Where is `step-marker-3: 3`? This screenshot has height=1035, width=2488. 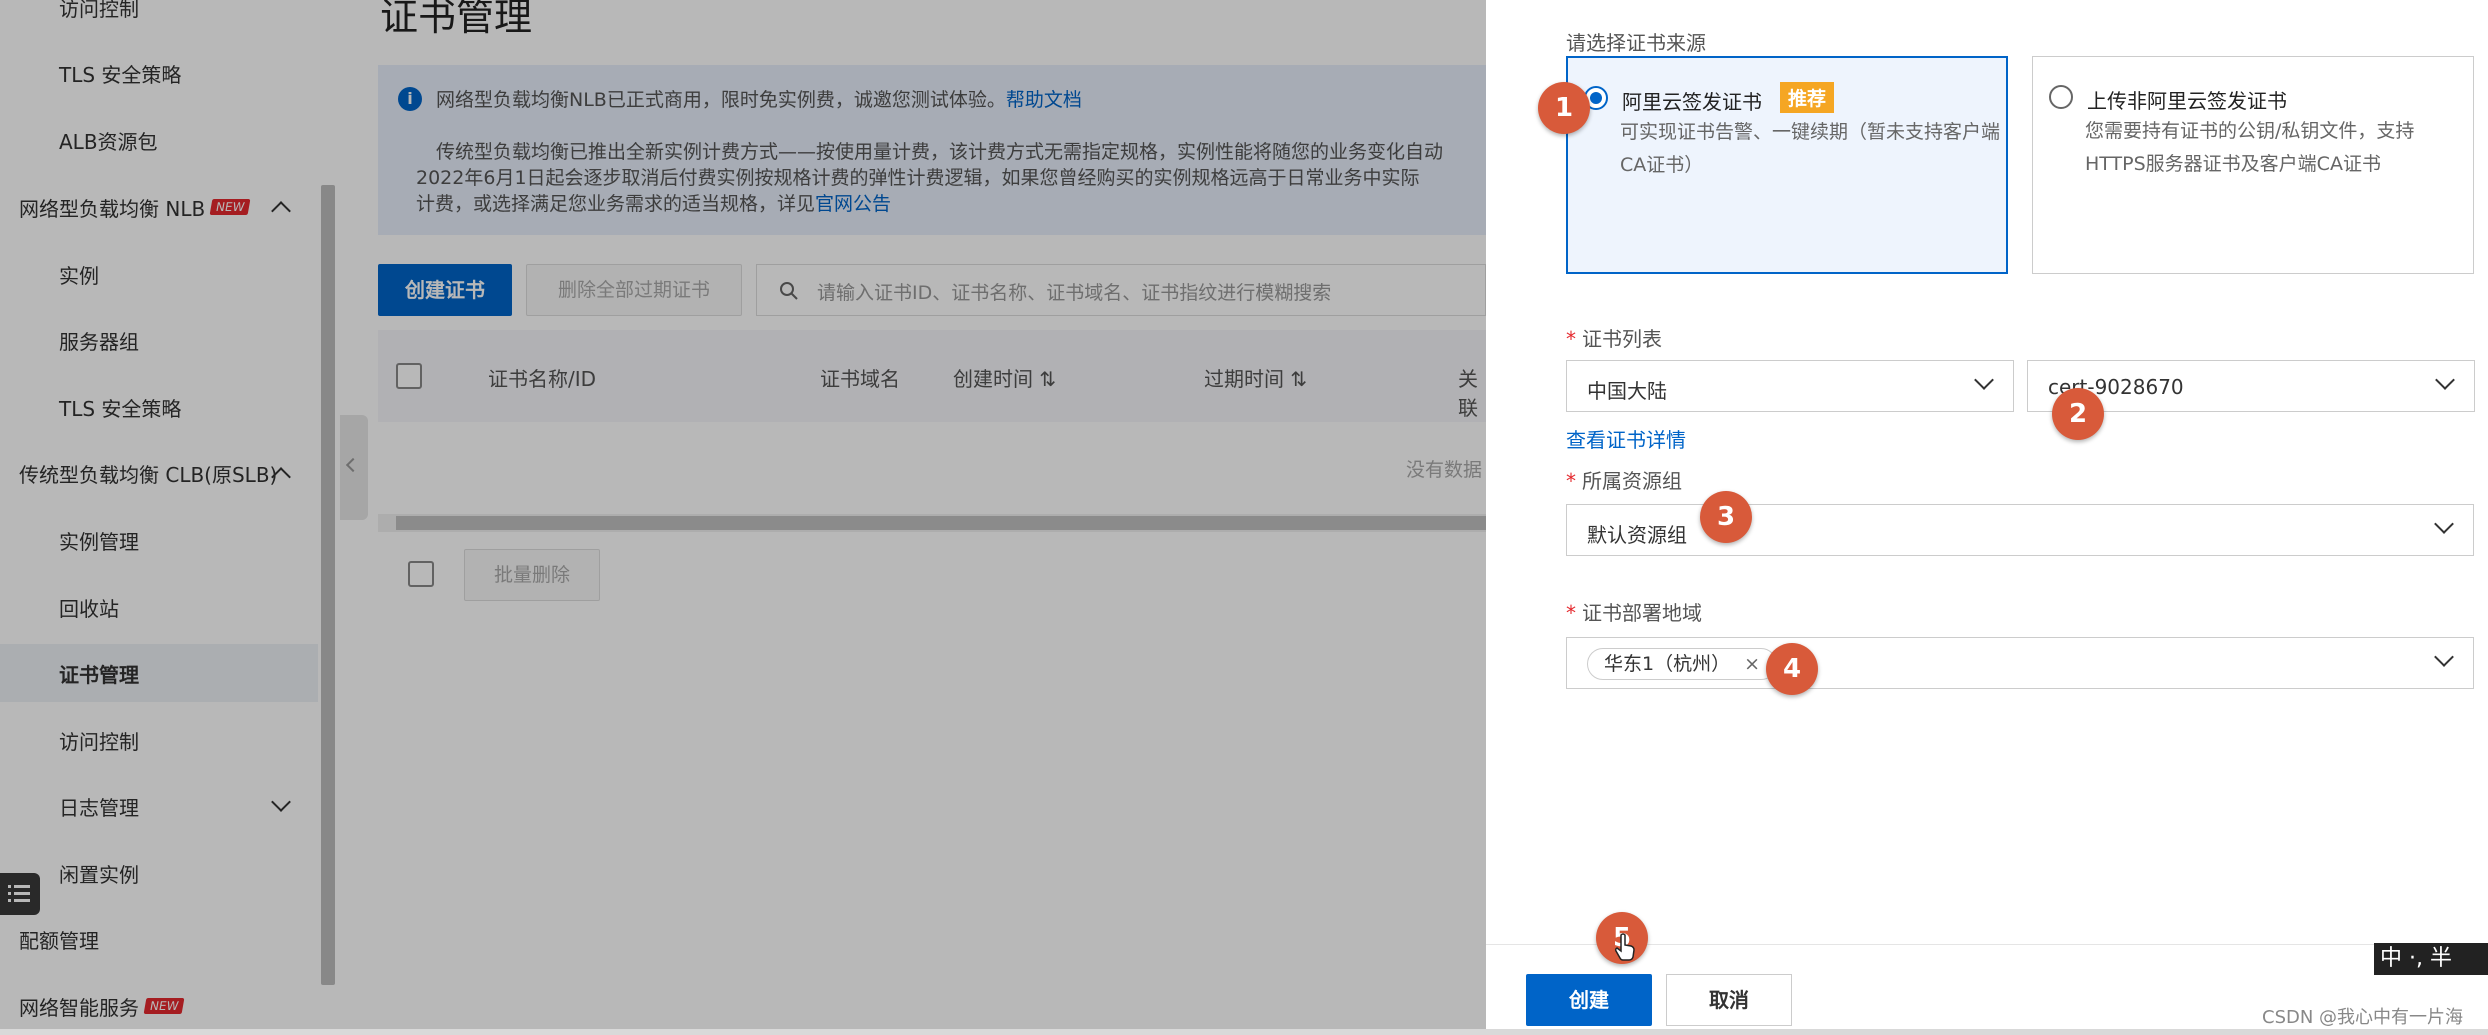 step-marker-3: 3 is located at coordinates (1726, 517).